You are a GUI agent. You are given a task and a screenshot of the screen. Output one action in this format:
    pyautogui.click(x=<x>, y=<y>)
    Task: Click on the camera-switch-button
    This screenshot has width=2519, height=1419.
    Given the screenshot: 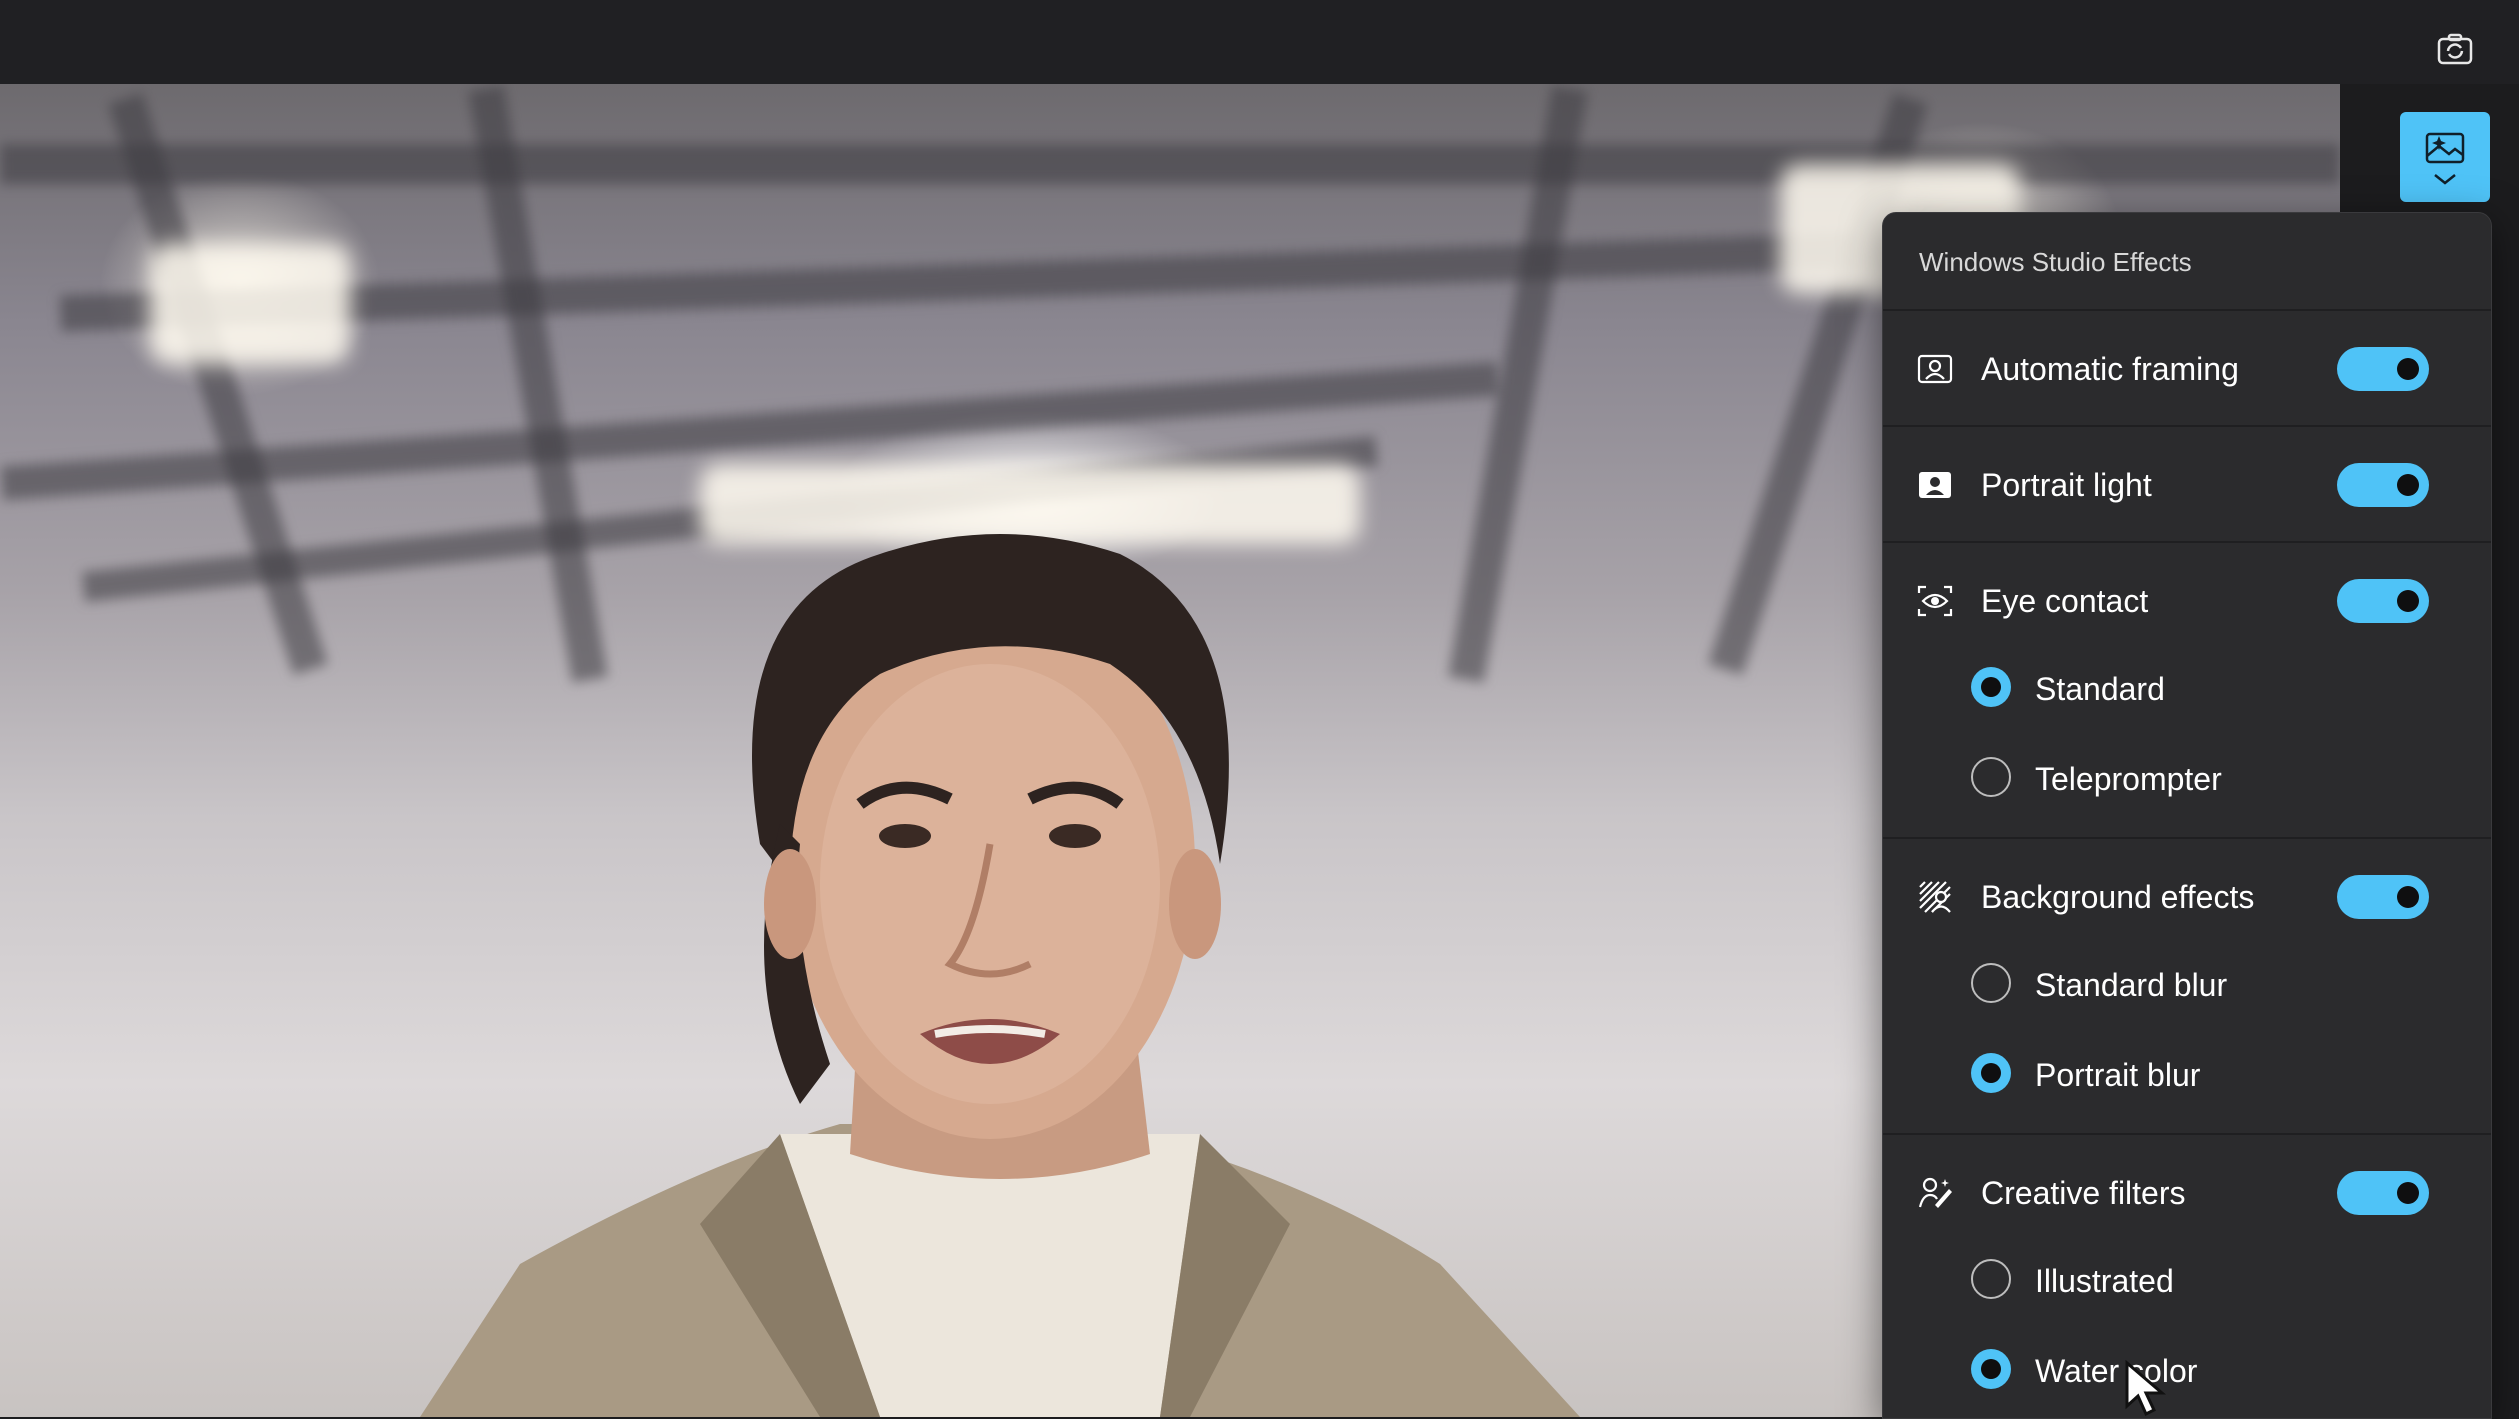 What is the action you would take?
    pyautogui.click(x=2455, y=50)
    